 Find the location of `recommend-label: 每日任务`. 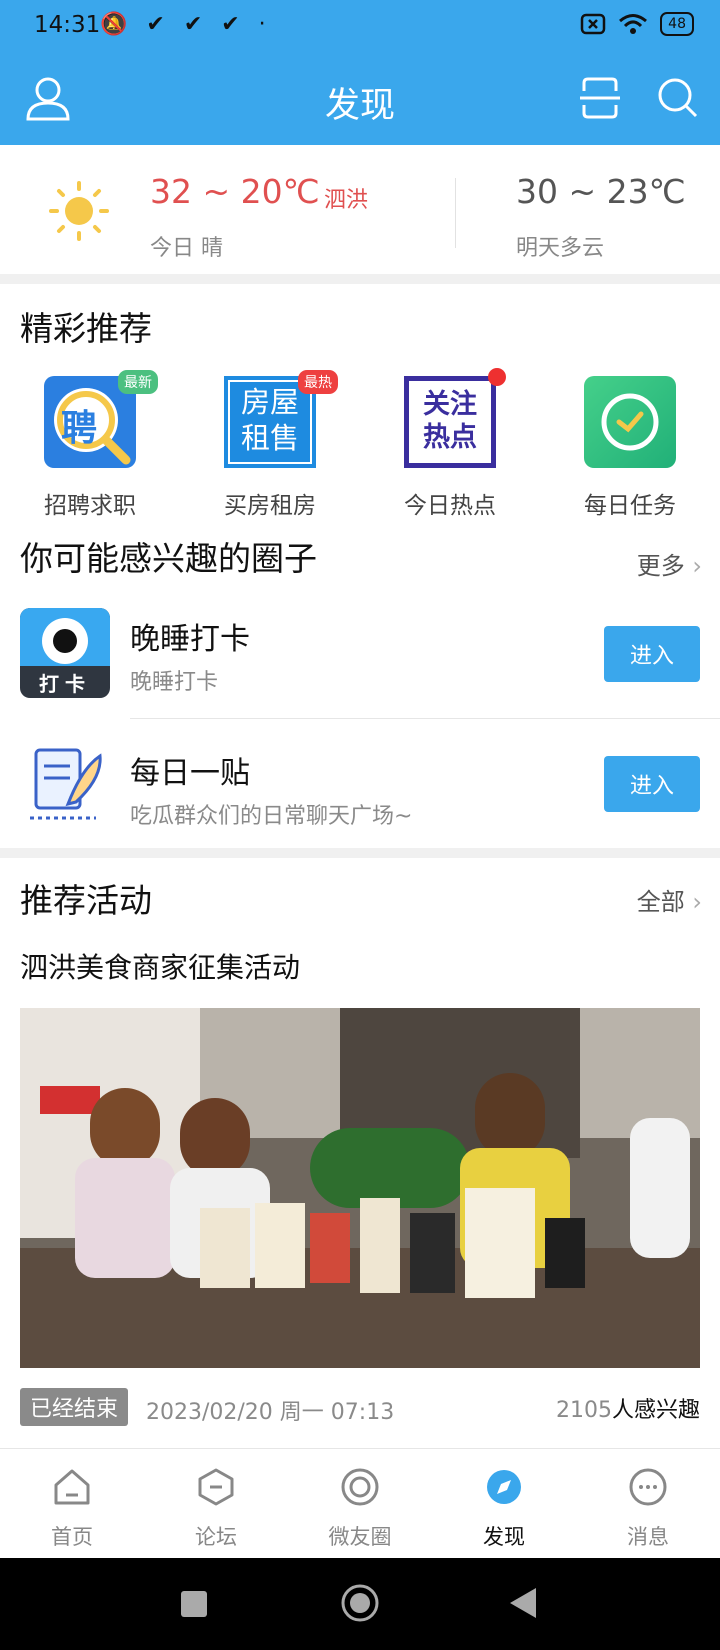

recommend-label: 每日任务 is located at coordinates (630, 506).